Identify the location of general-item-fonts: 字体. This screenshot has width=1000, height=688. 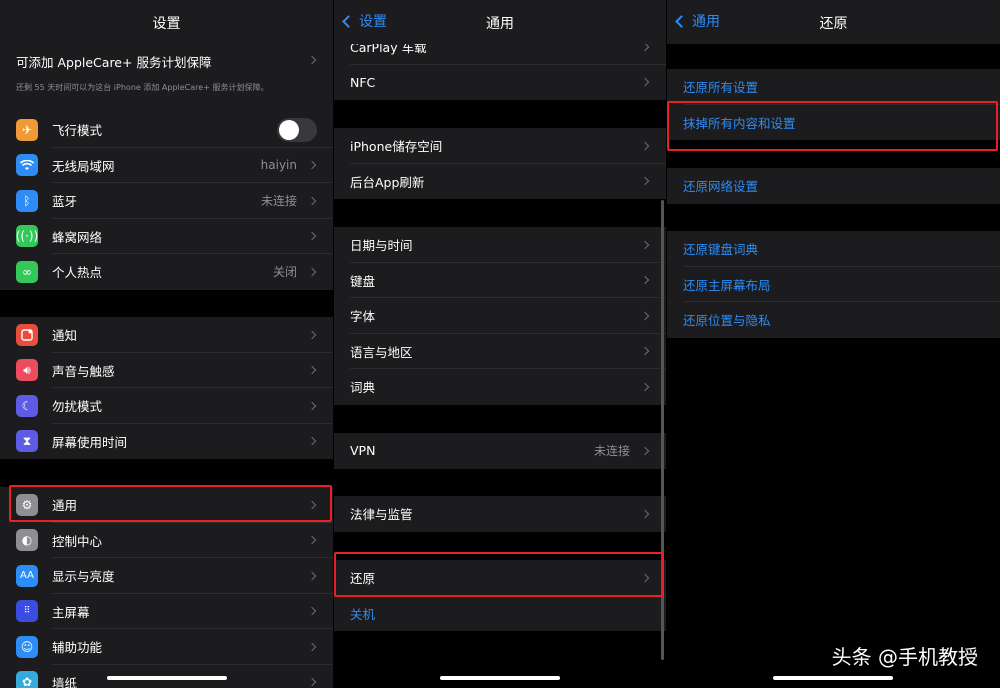
(500, 316).